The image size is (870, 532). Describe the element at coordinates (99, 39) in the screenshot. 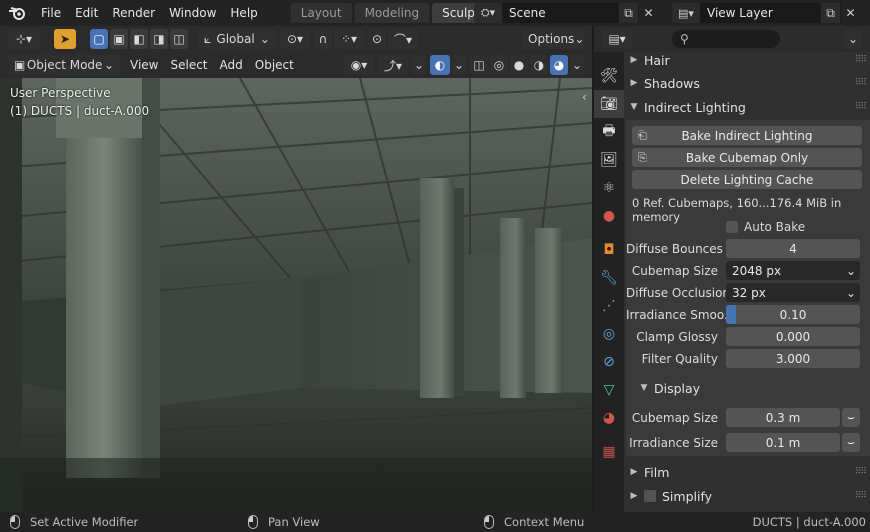

I see `select-new-icon: ▢` at that location.